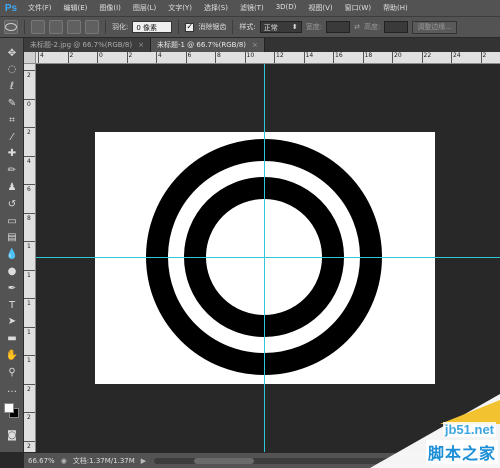 The image size is (500, 468). Describe the element at coordinates (12, 255) in the screenshot. I see `blur-tool-icon: 💧` at that location.